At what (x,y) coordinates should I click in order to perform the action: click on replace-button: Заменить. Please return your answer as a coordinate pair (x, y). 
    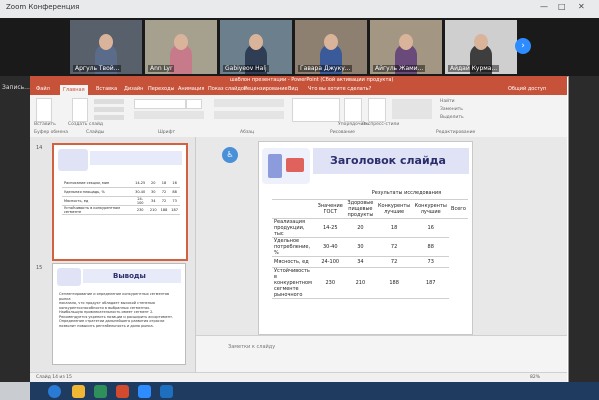
    Looking at the image, I should click on (451, 109).